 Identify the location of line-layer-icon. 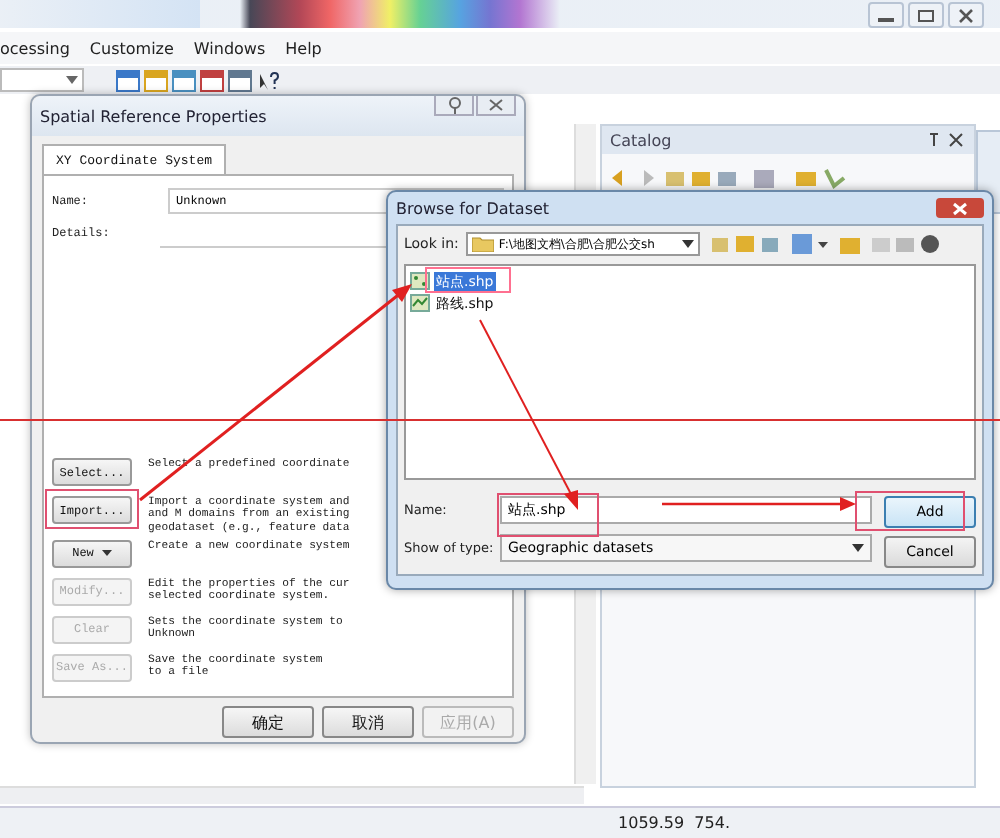
(420, 303).